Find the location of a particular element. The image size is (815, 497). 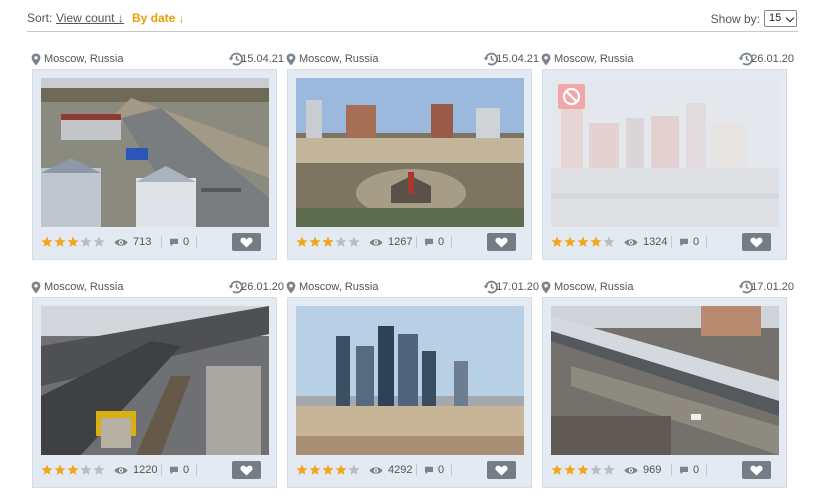

sort-by-view-count-link: View count ↓ is located at coordinates (90, 18).